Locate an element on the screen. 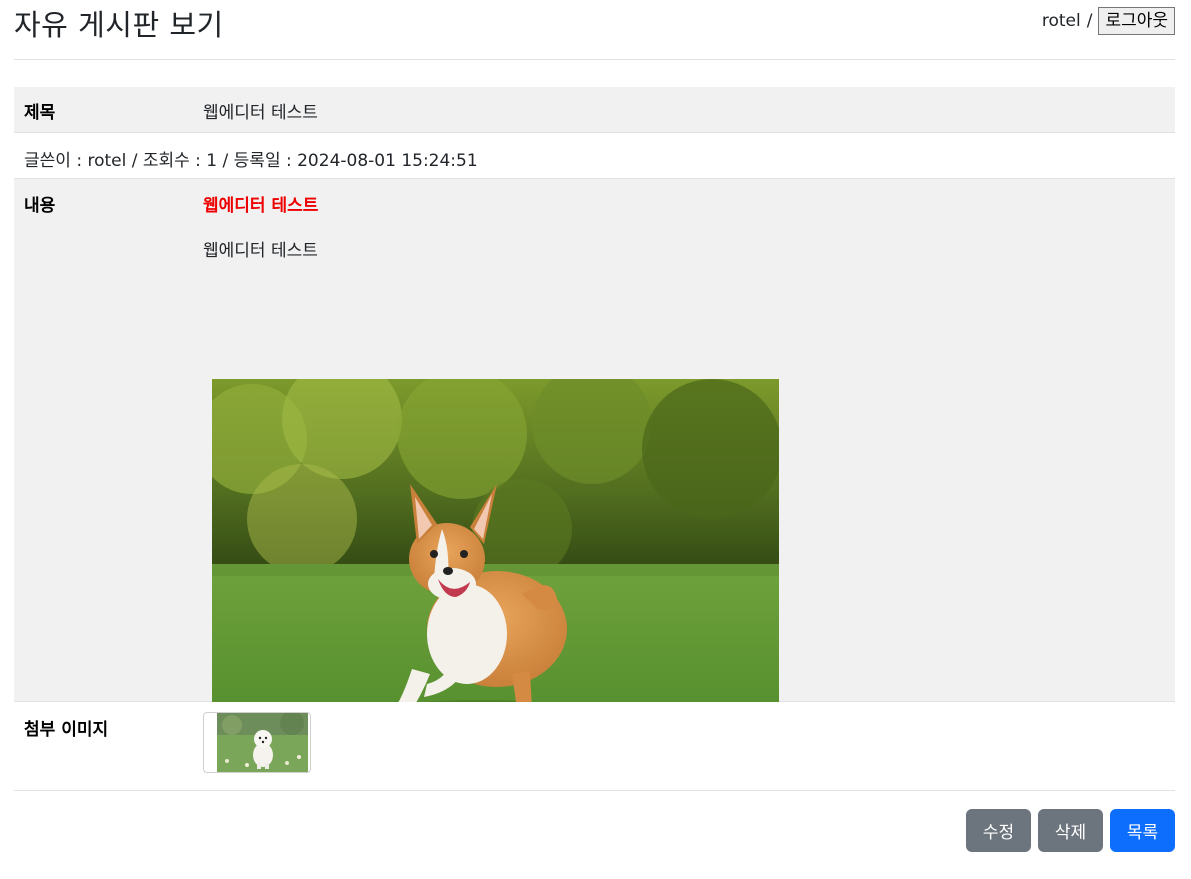 The image size is (1191, 879). title-row: 제목 웹에디터 테스트 is located at coordinates (594, 110).